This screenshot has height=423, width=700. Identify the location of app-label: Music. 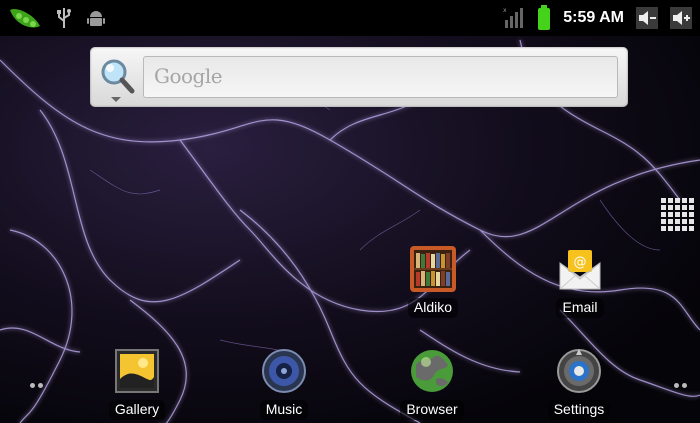
(284, 410).